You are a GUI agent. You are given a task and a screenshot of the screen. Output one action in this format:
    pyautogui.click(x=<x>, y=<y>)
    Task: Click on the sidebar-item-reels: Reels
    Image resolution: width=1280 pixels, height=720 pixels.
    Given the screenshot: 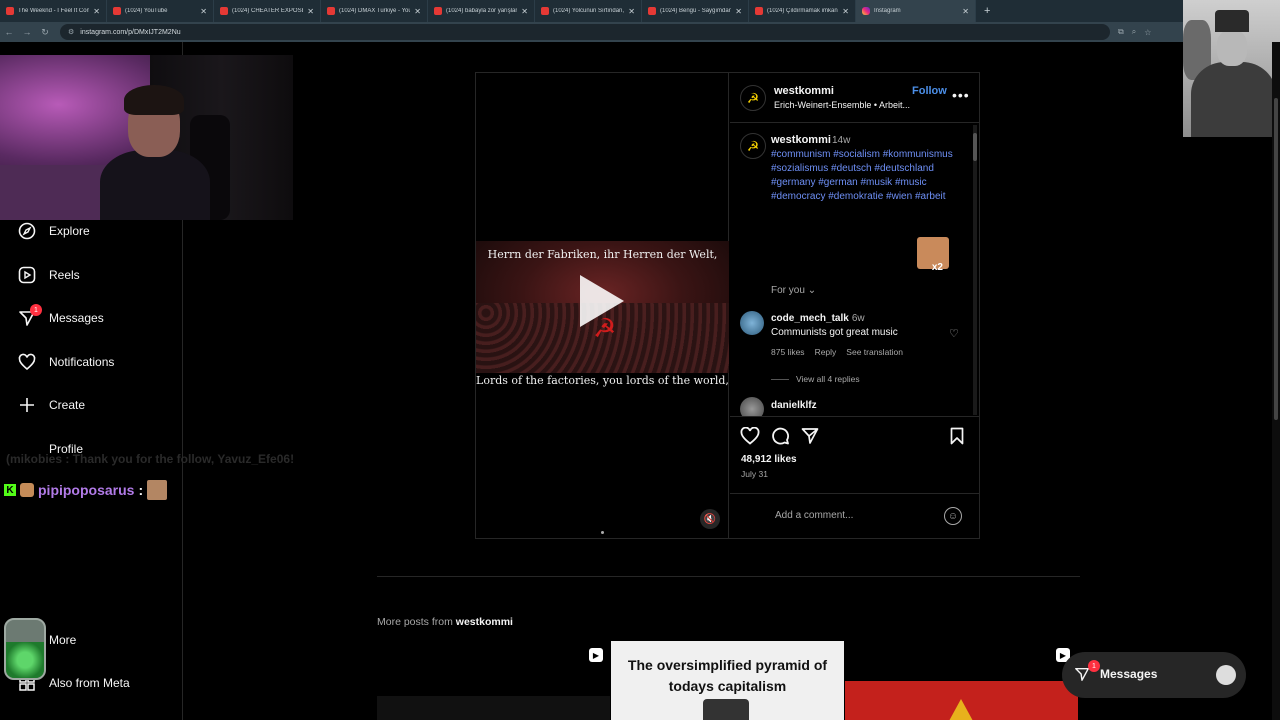 What is the action you would take?
    pyautogui.click(x=49, y=275)
    